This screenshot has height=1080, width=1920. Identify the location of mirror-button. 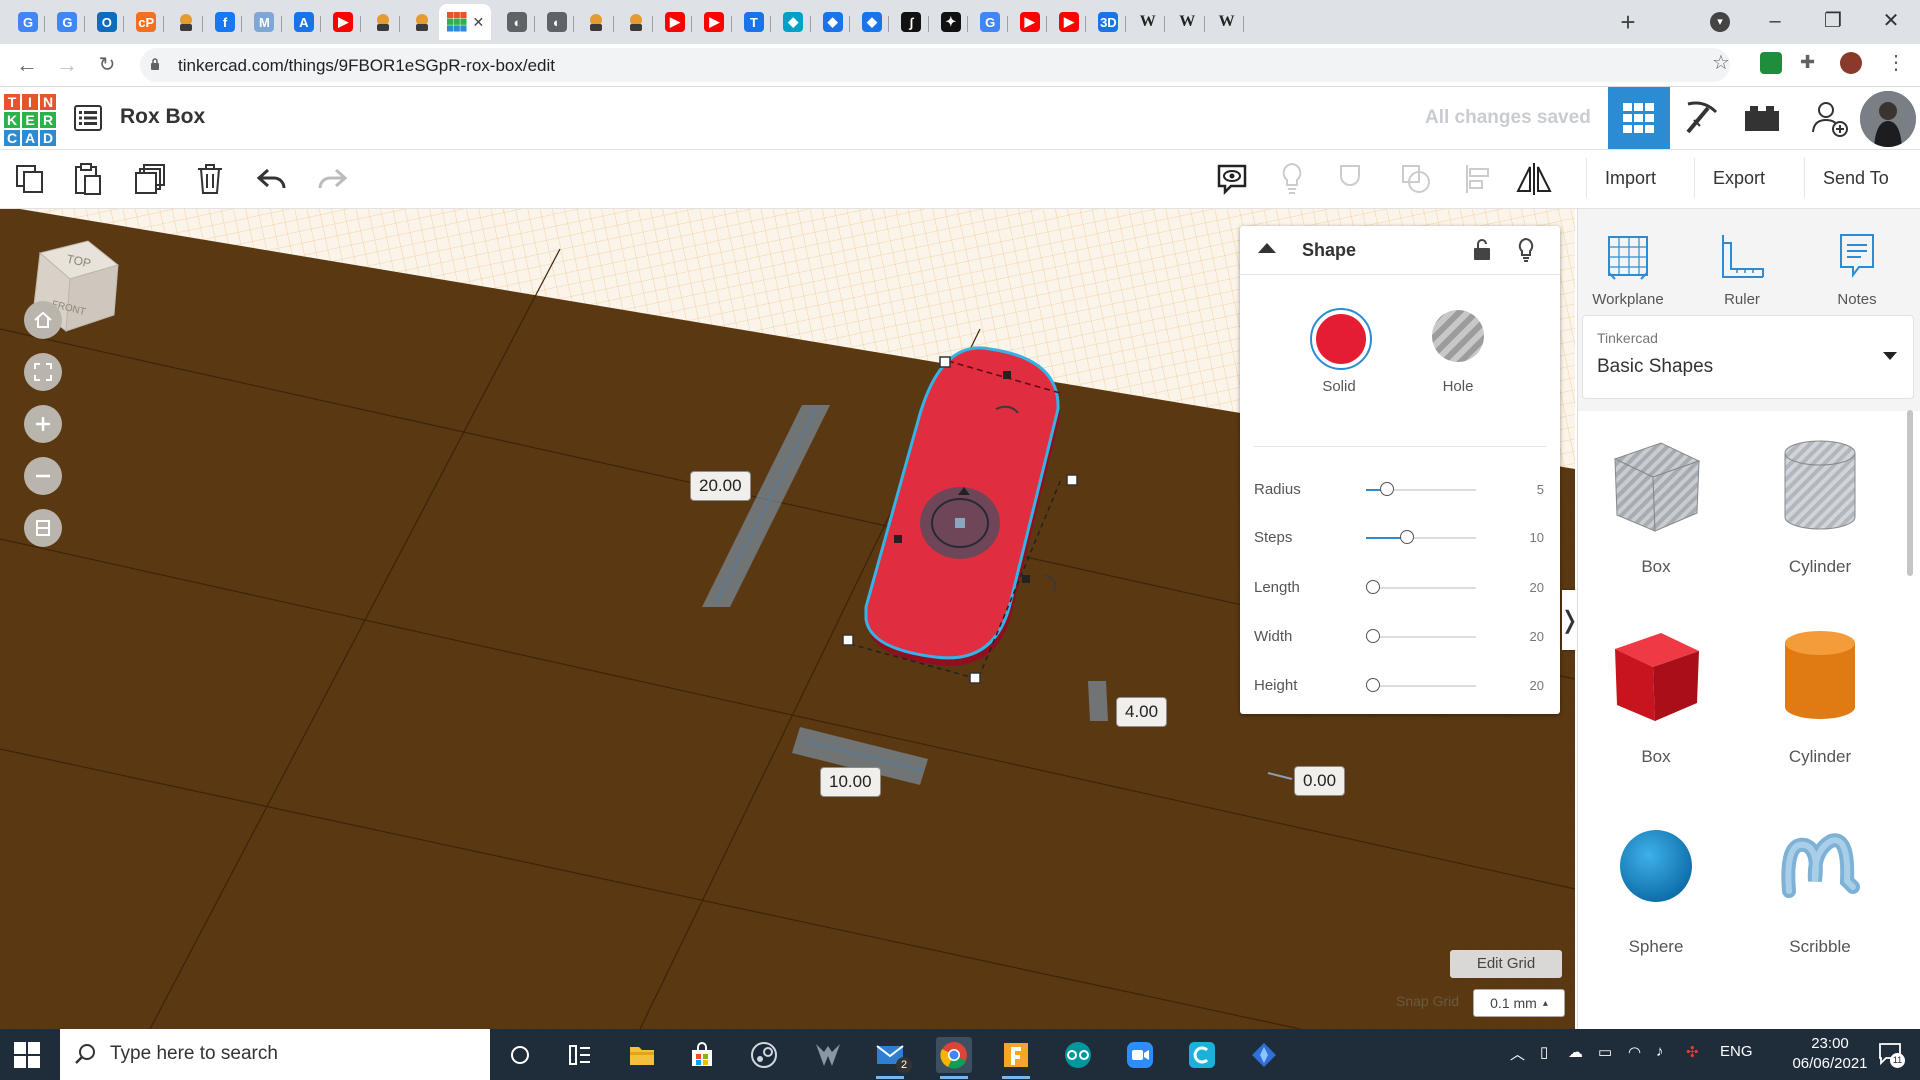
(1534, 179).